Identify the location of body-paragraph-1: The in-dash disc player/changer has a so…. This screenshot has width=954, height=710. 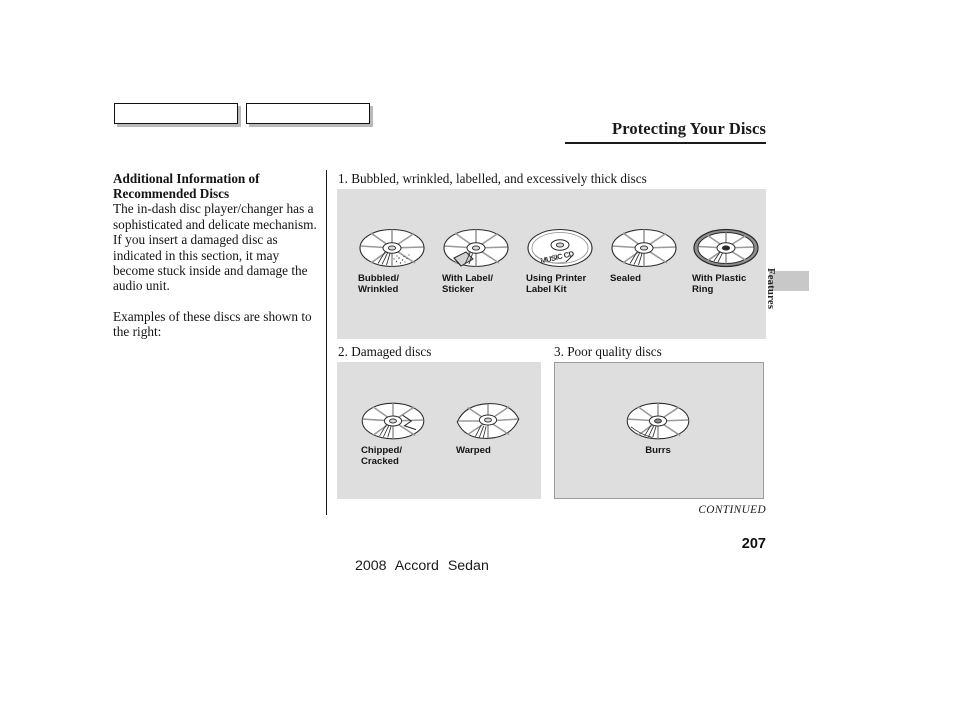
(215, 247).